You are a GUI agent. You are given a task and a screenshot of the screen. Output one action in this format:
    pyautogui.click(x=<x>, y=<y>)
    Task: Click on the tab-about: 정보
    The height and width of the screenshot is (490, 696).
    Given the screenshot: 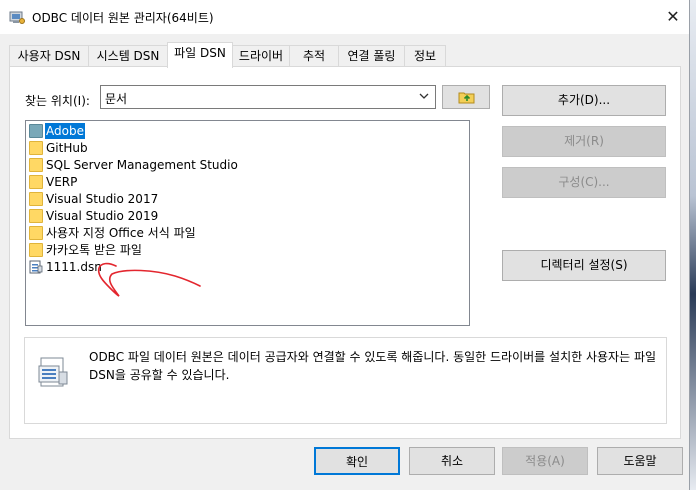 What is the action you would take?
    pyautogui.click(x=425, y=56)
    